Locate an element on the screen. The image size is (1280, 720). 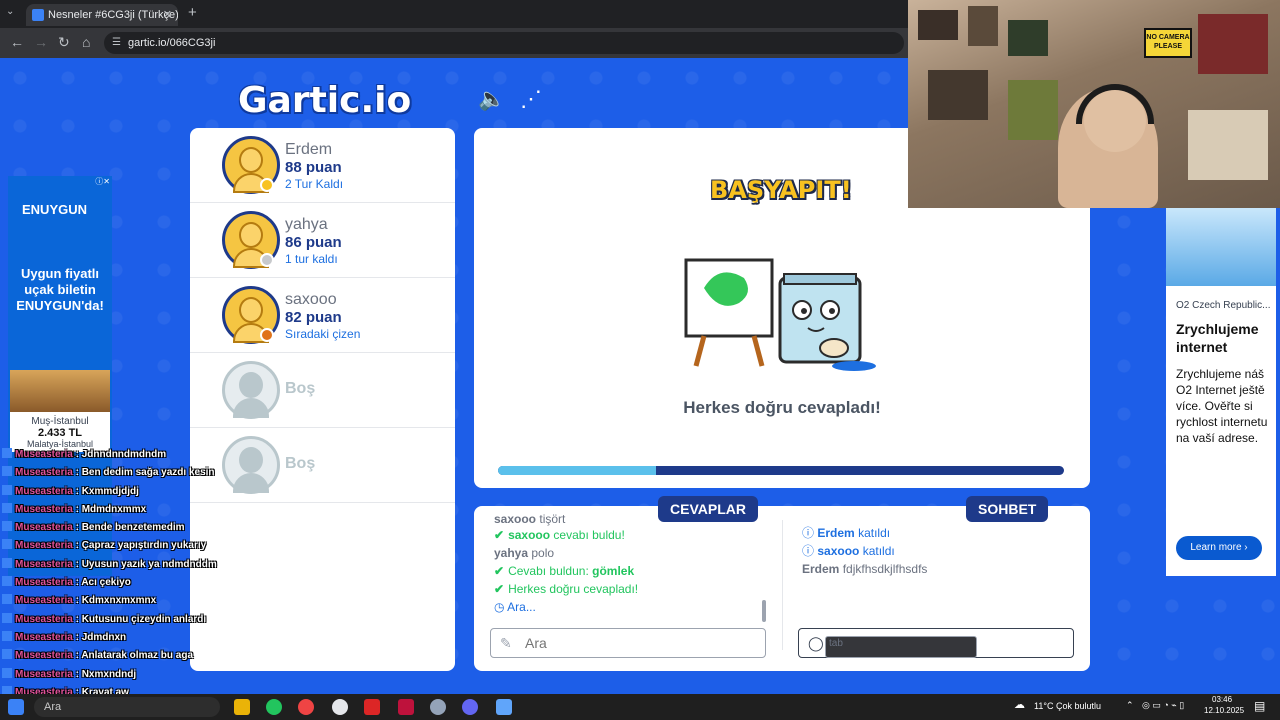
player-row: yahya 86 puan 1 tur kaldı is located at coordinates (322, 240).